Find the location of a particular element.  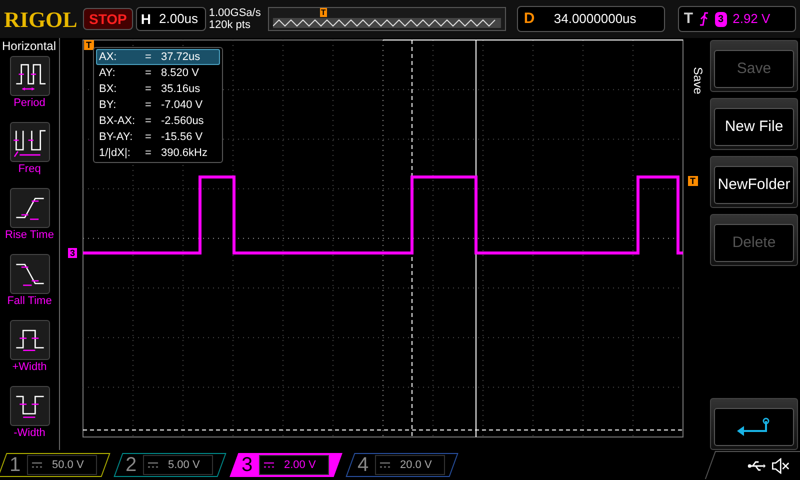

channel-scale: 20.0 V is located at coordinates (416, 465).